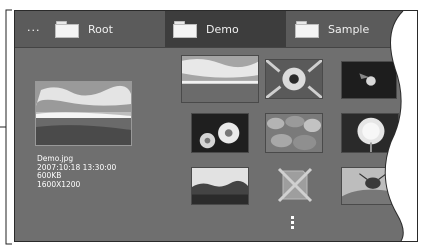 The image size is (426, 252). I want to click on folder-tab-bar: ... Root Demo Sample, so click(216, 29).